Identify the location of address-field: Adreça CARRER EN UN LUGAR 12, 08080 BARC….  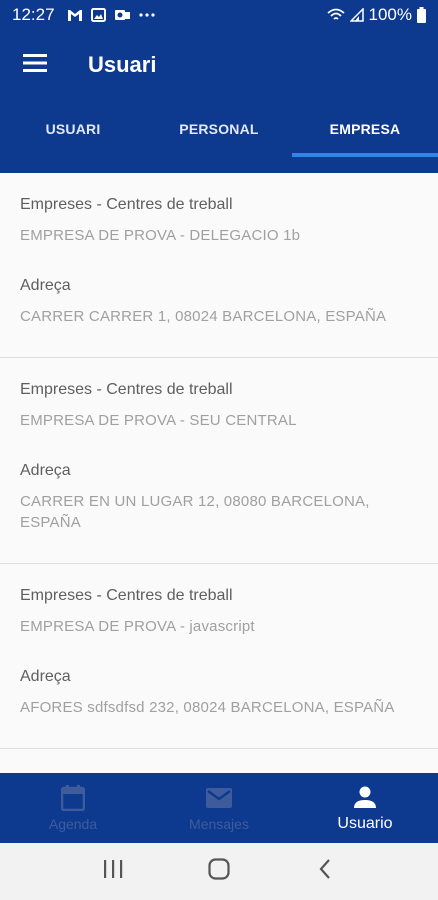
(219, 497).